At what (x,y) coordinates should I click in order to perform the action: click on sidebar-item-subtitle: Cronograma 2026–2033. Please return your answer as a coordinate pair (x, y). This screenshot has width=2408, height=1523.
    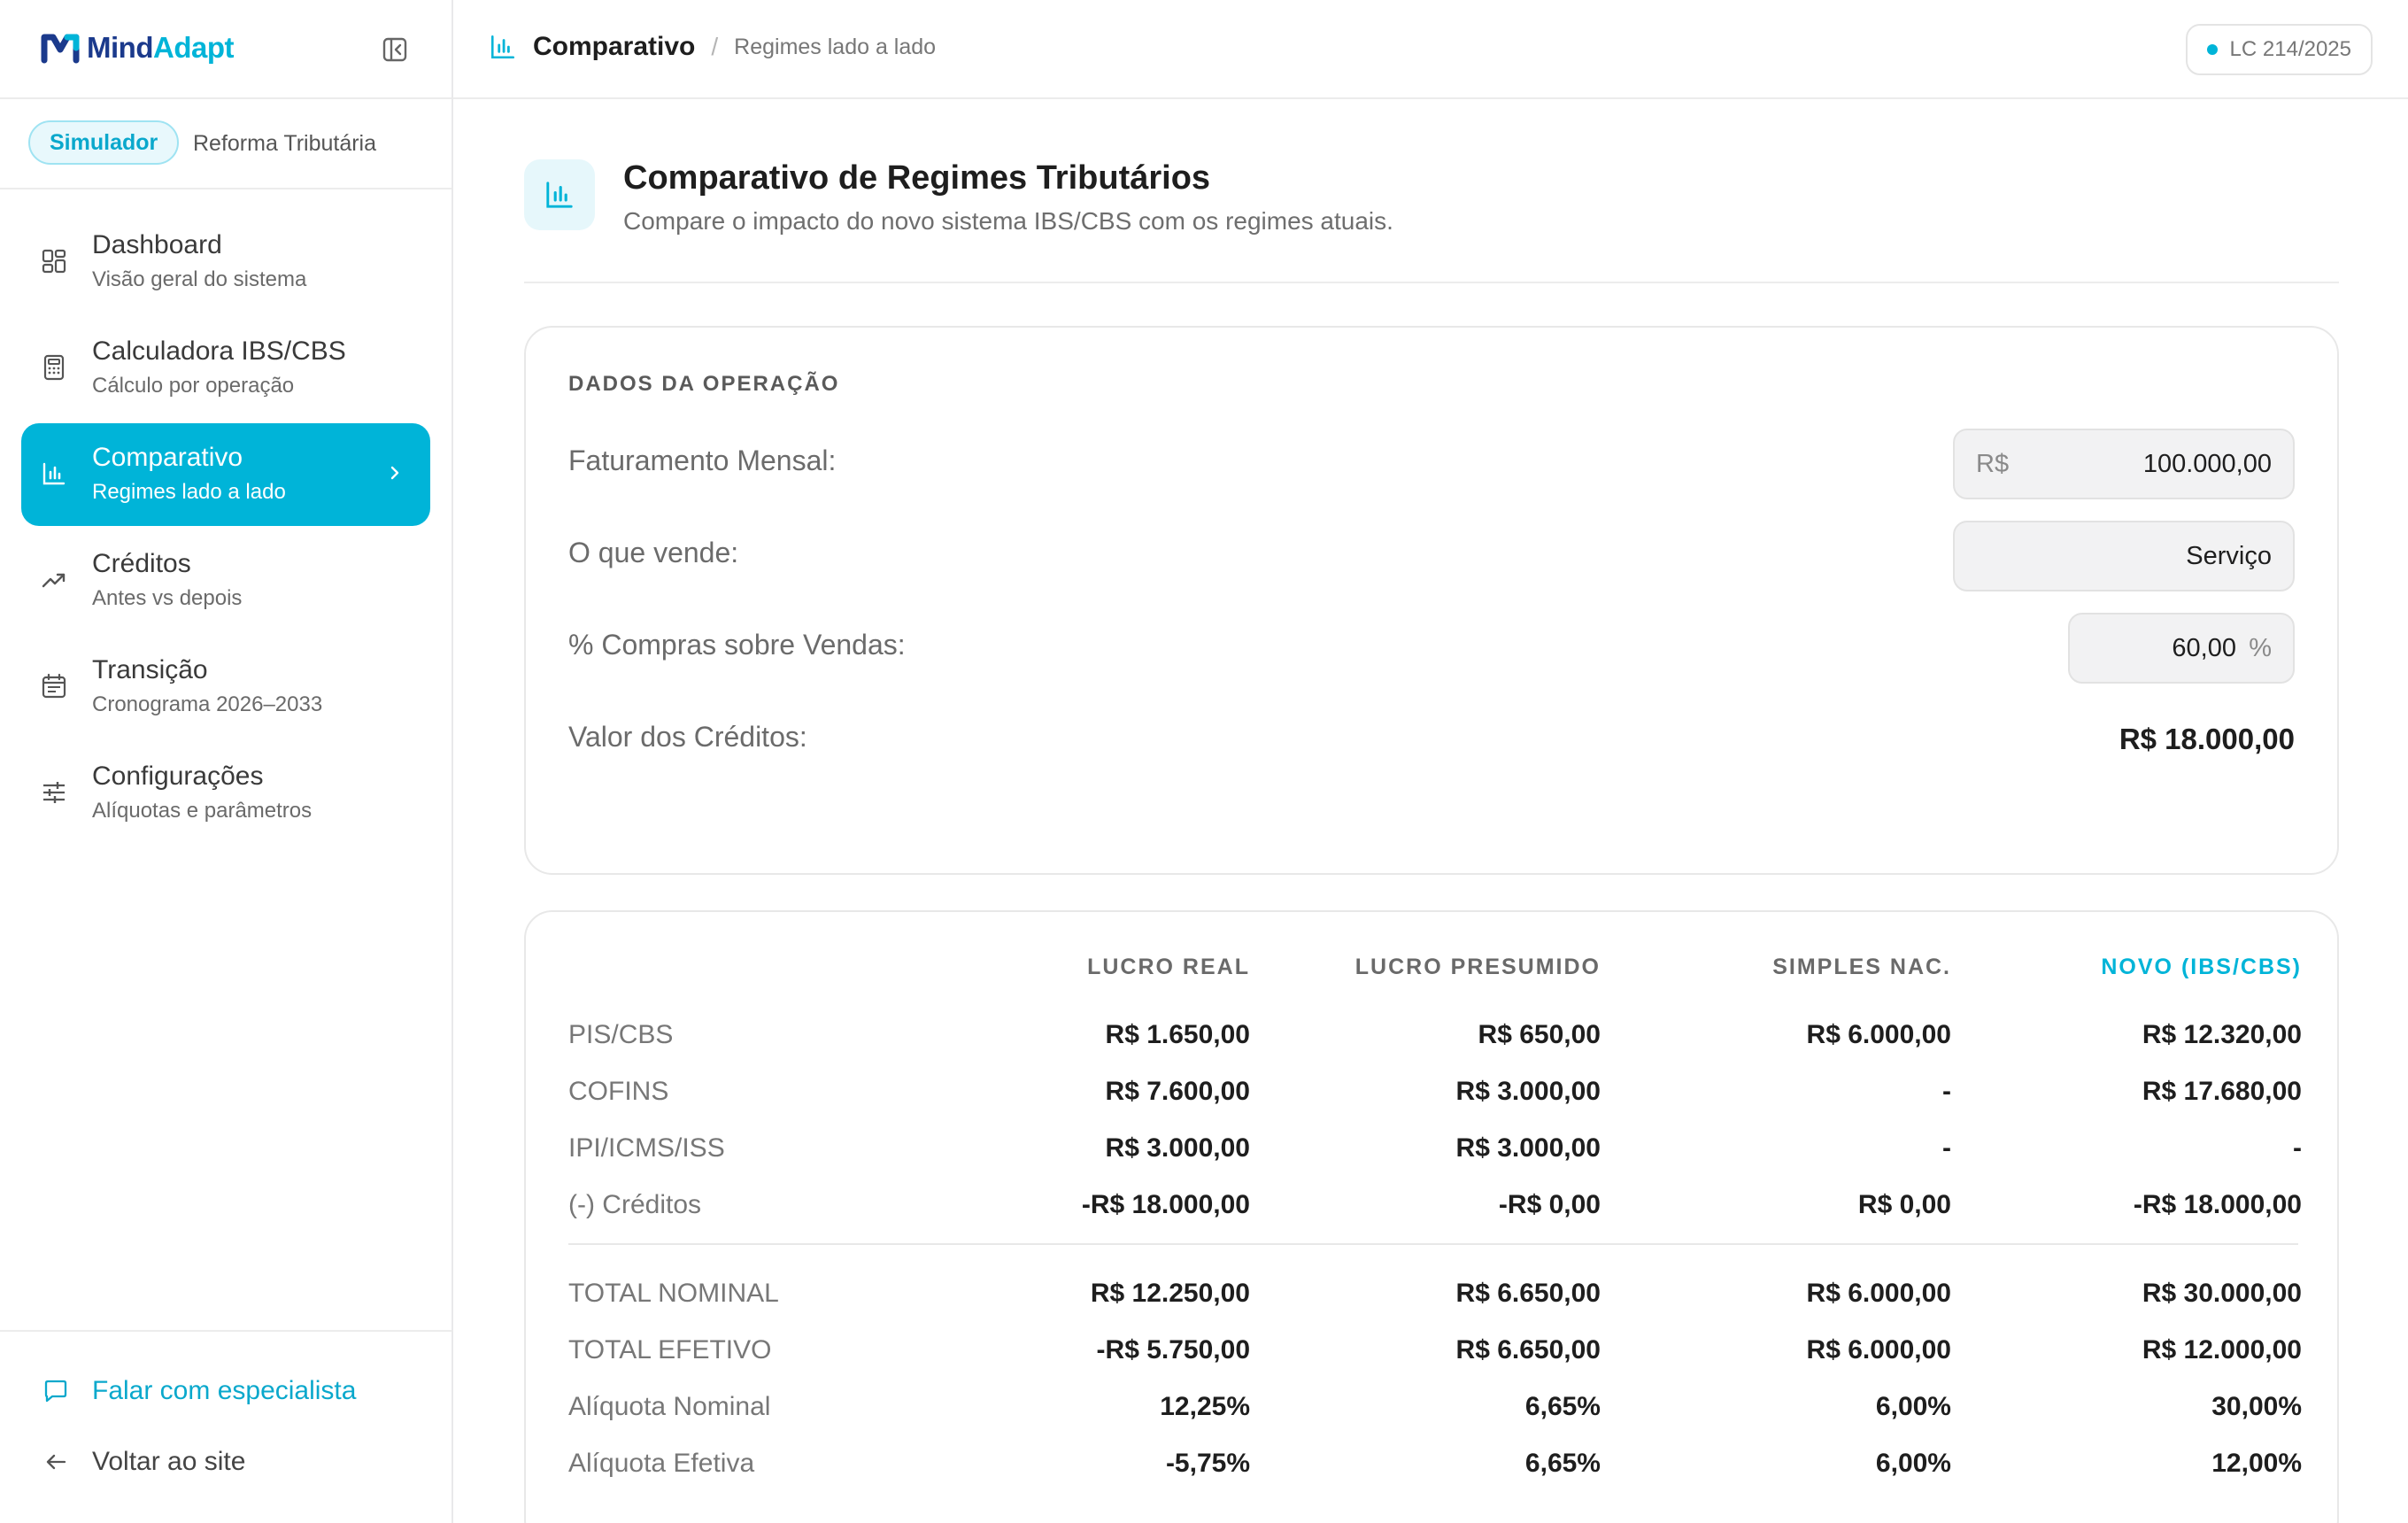
    Looking at the image, I should click on (208, 704).